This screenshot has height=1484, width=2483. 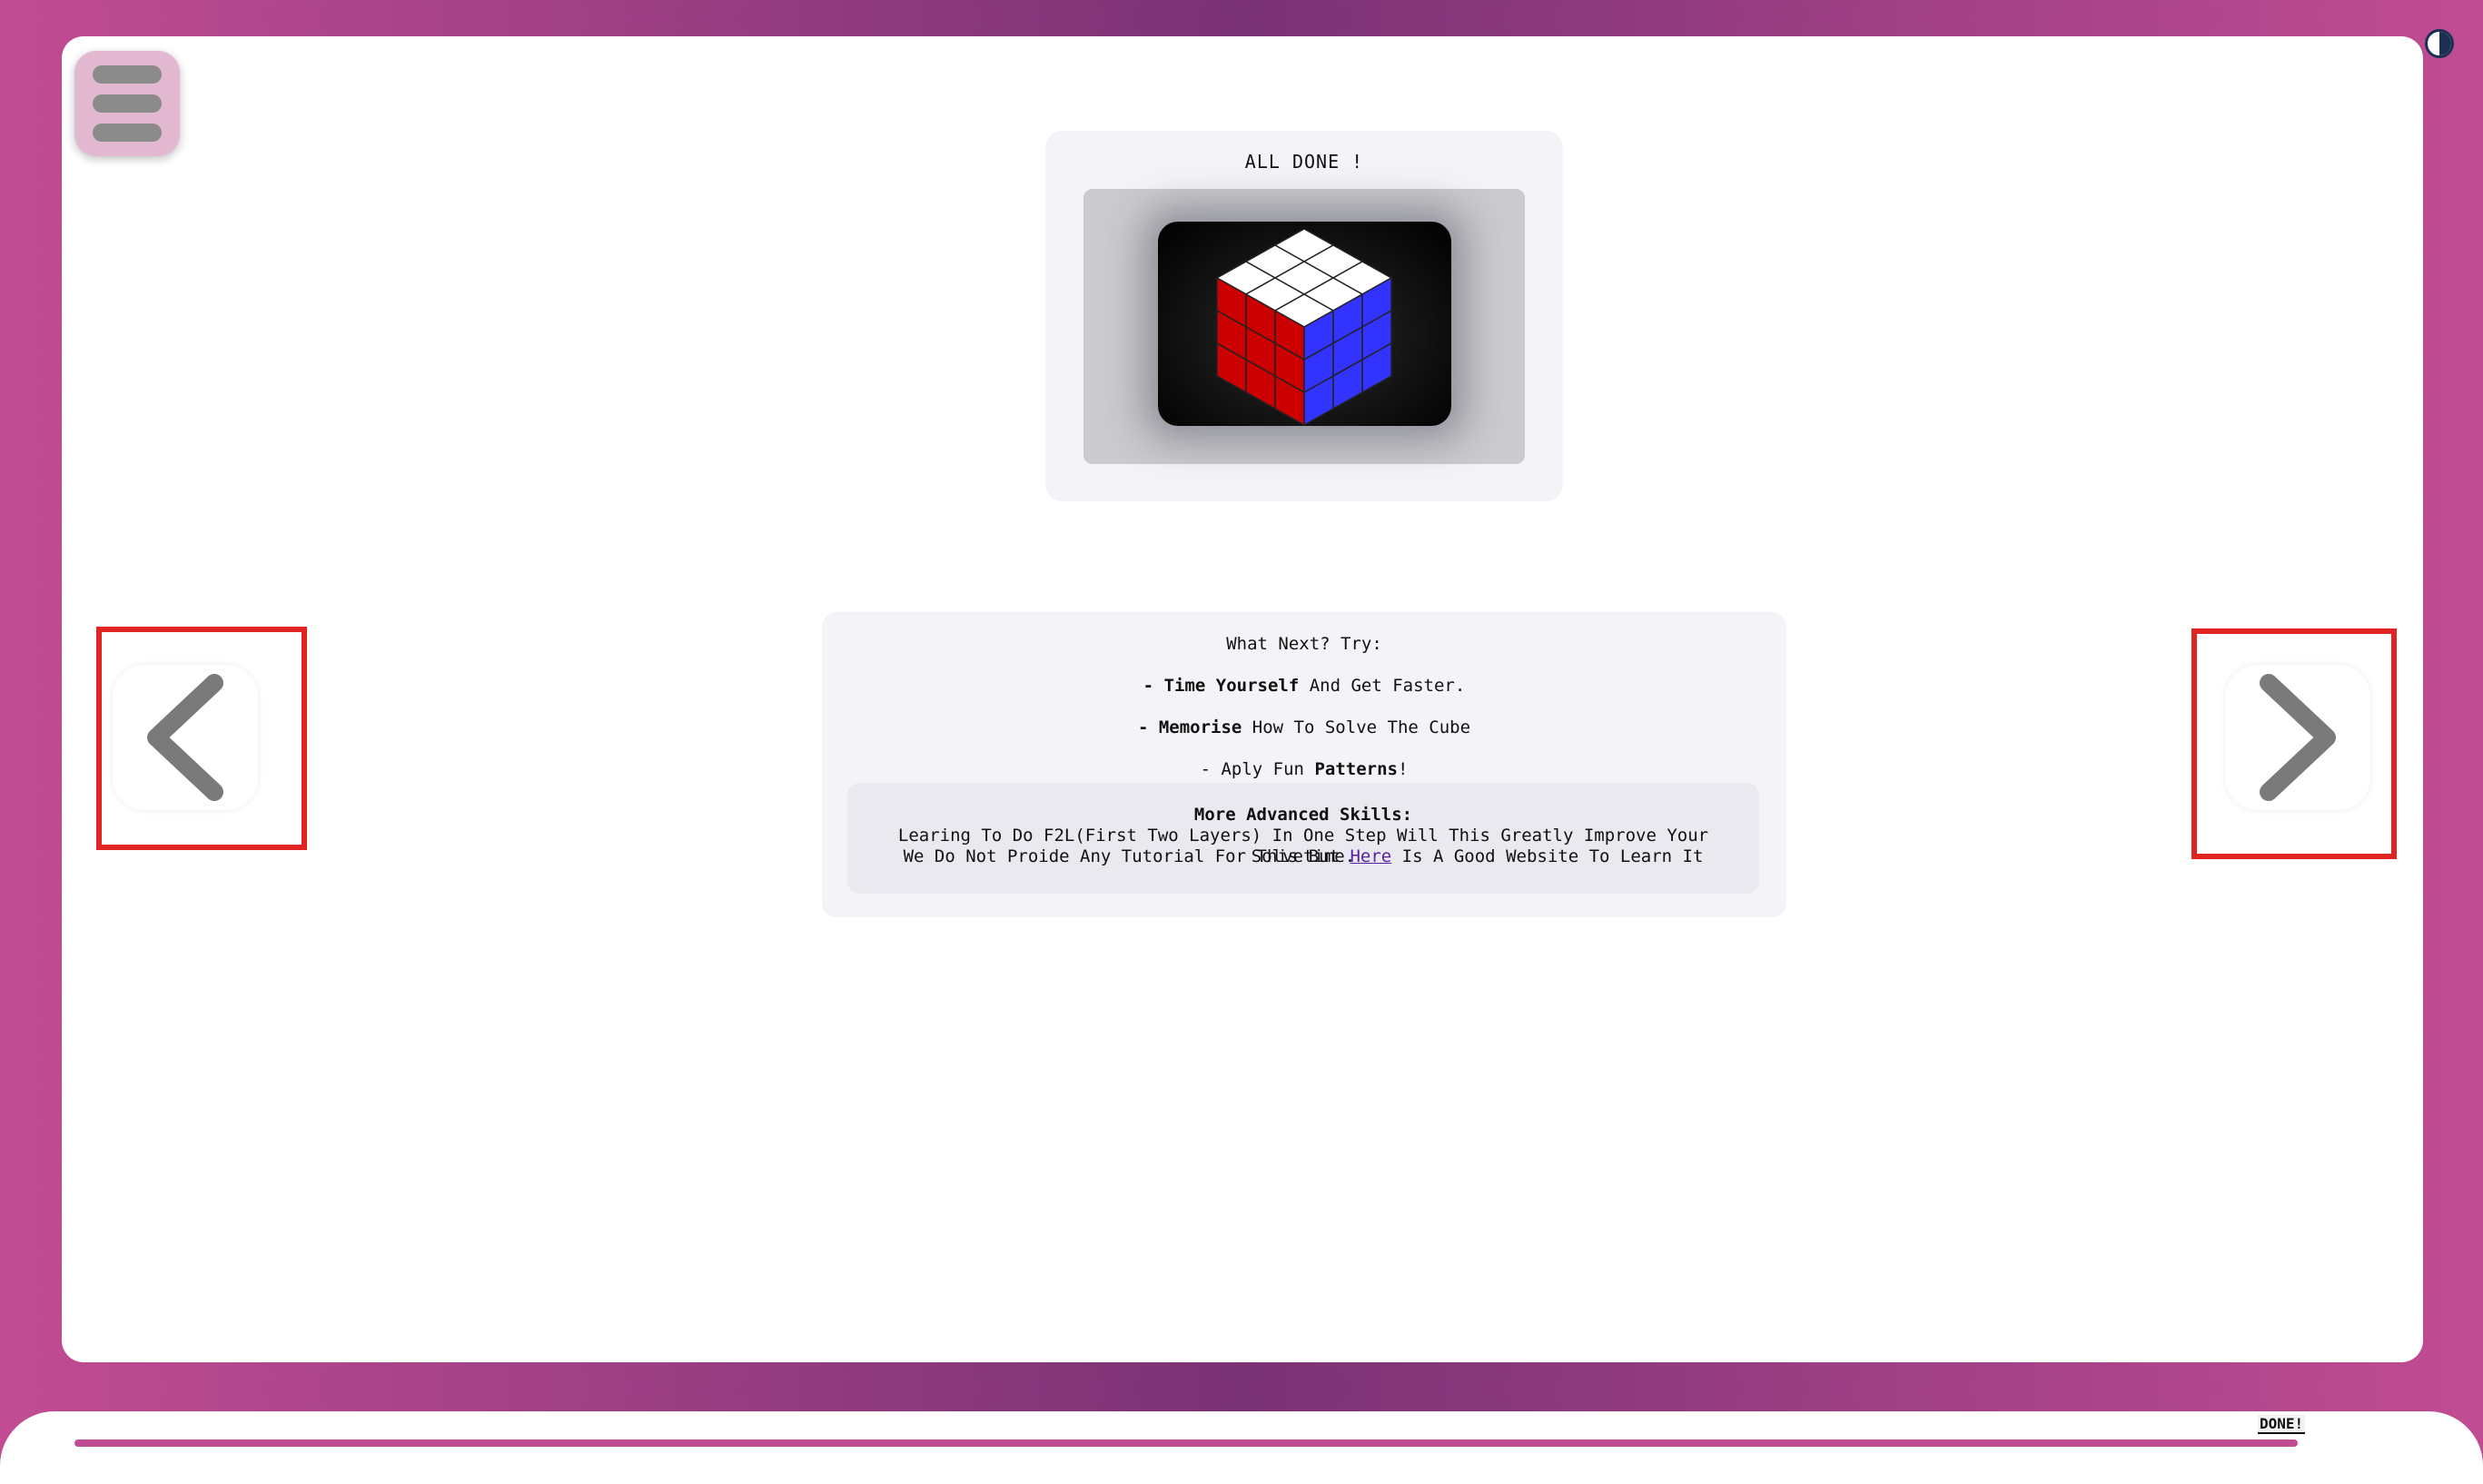 I want to click on progress-status-label: DONE!, so click(x=2282, y=1424).